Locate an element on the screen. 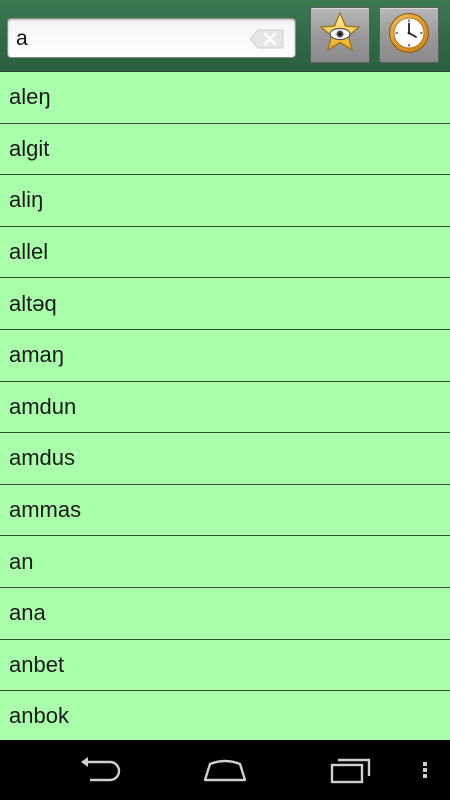 The image size is (450, 800). history-button is located at coordinates (409, 35).